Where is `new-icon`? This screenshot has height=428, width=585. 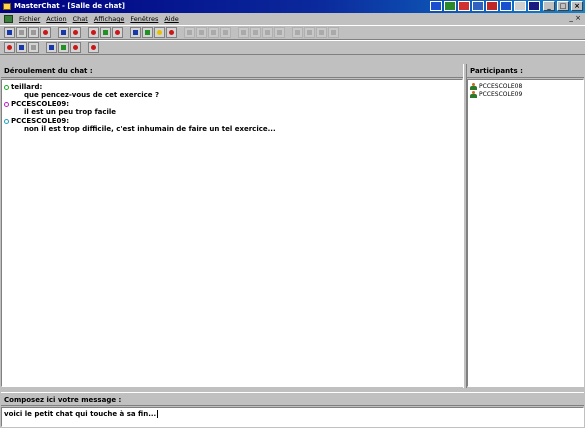 new-icon is located at coordinates (9, 32).